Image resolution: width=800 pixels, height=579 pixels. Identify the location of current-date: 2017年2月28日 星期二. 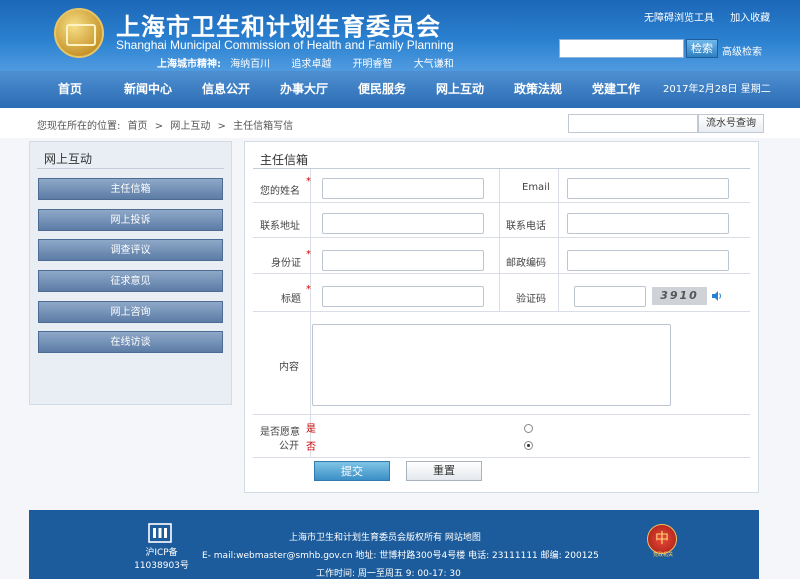
(717, 89).